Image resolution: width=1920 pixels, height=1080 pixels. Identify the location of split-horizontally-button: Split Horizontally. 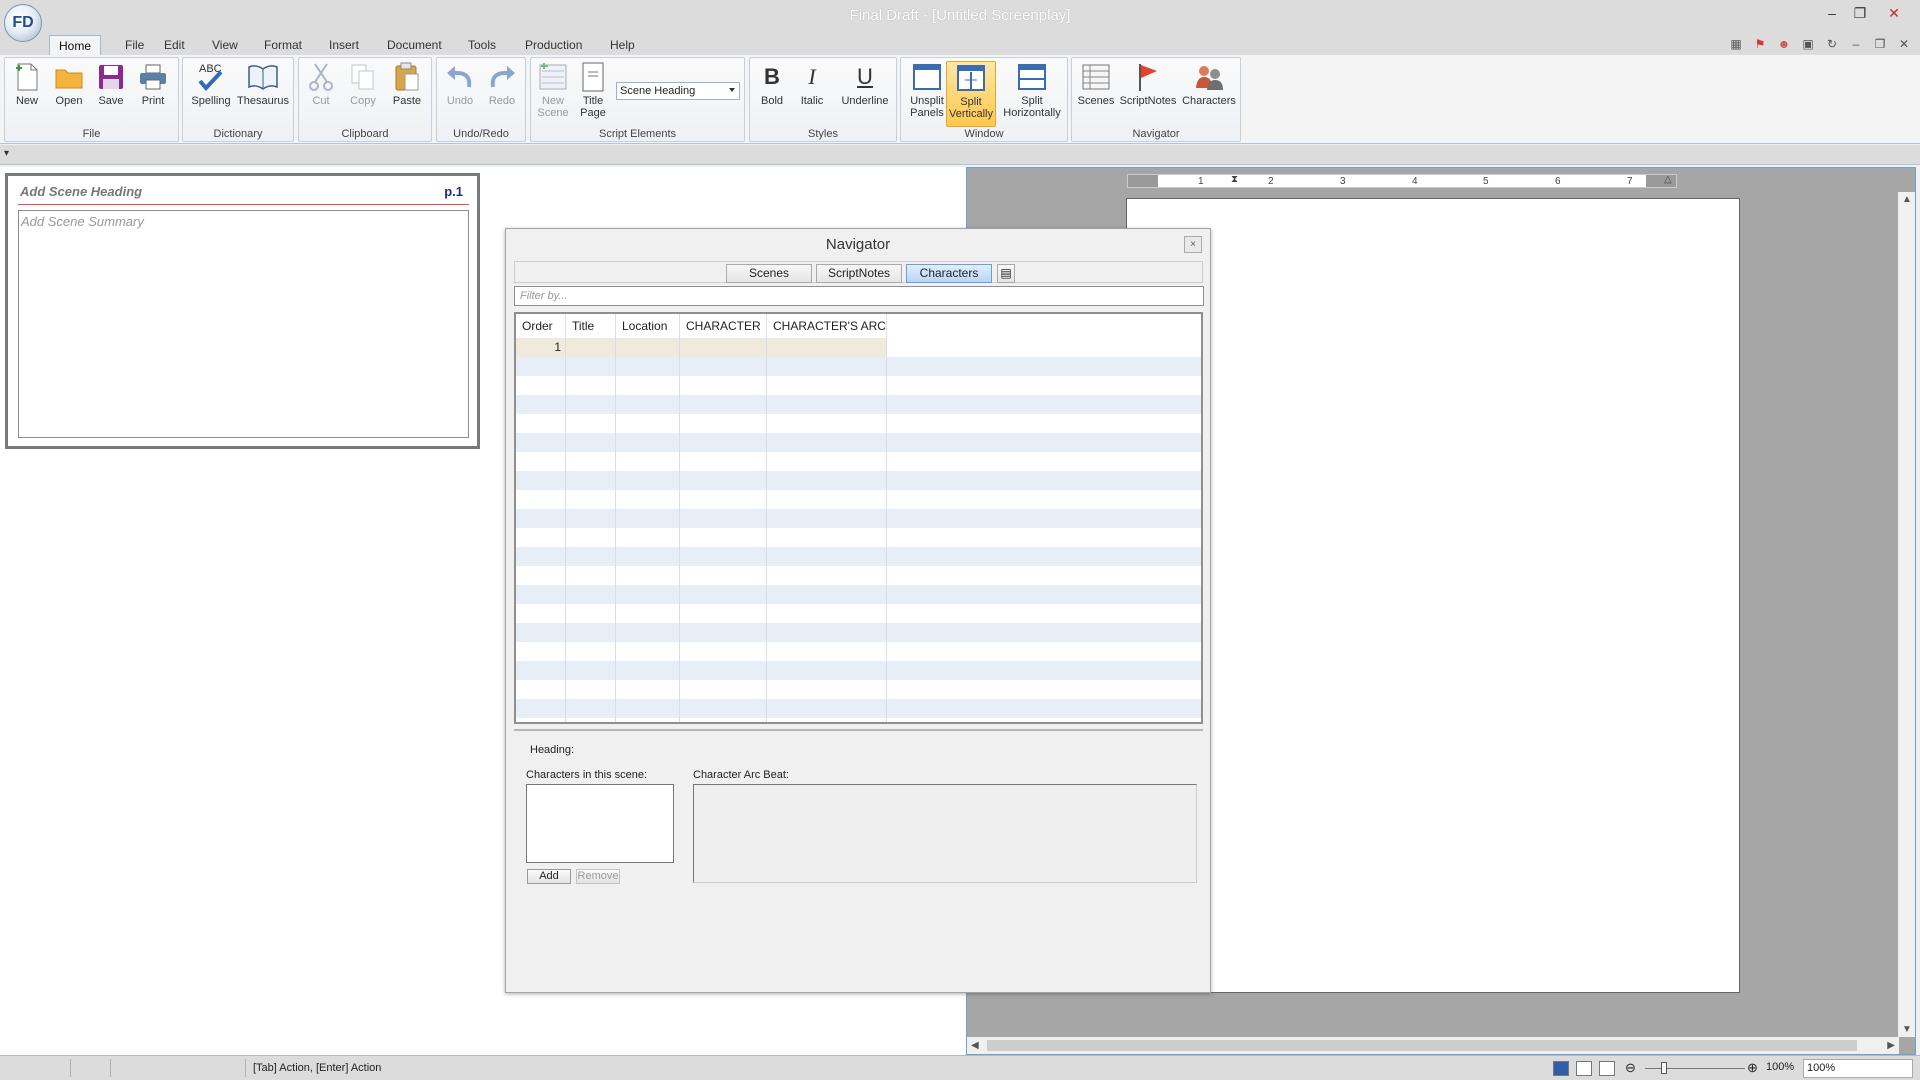
(1032, 90).